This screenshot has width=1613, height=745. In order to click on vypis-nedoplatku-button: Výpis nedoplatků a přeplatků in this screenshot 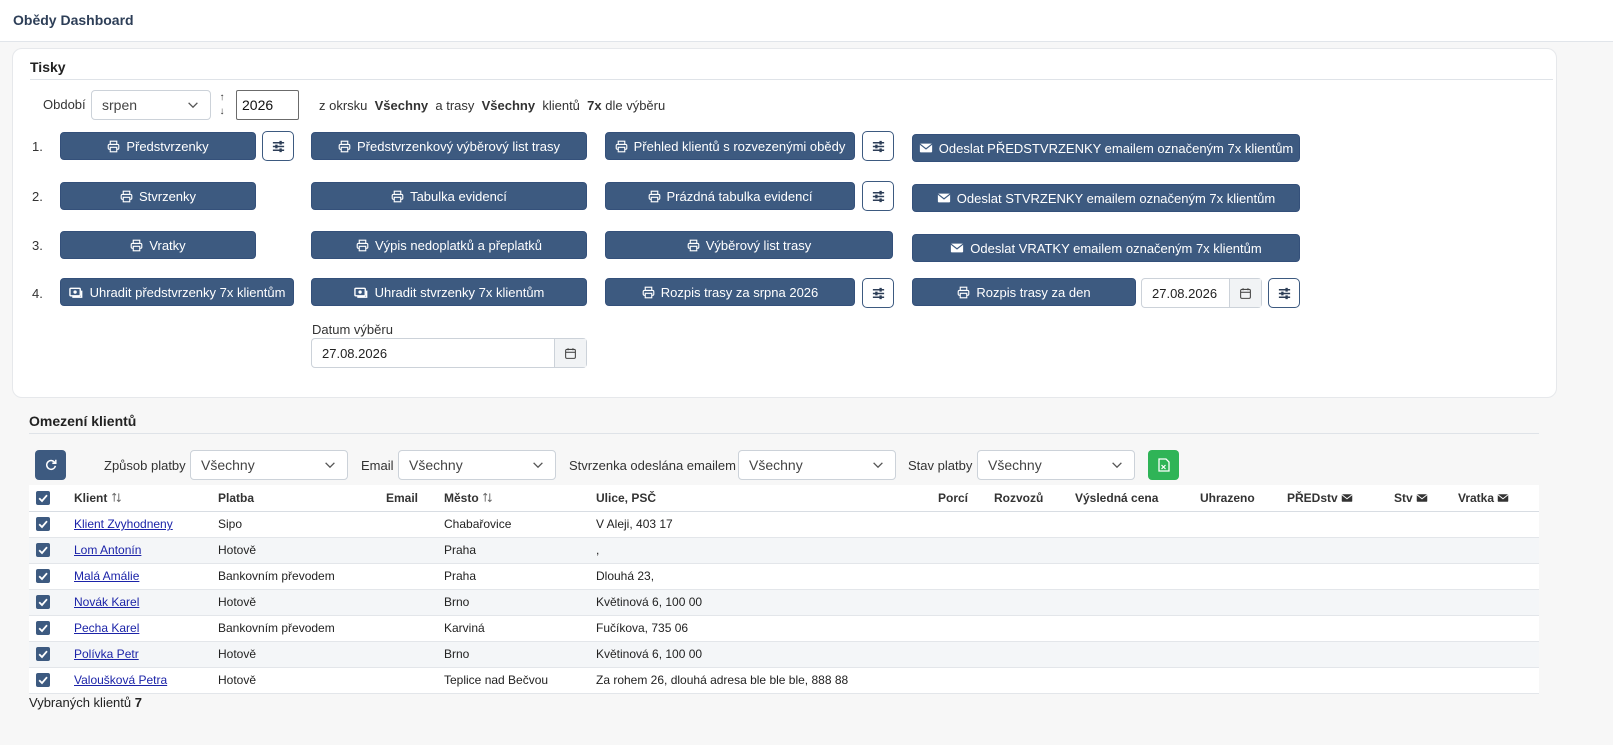, I will do `click(449, 245)`.